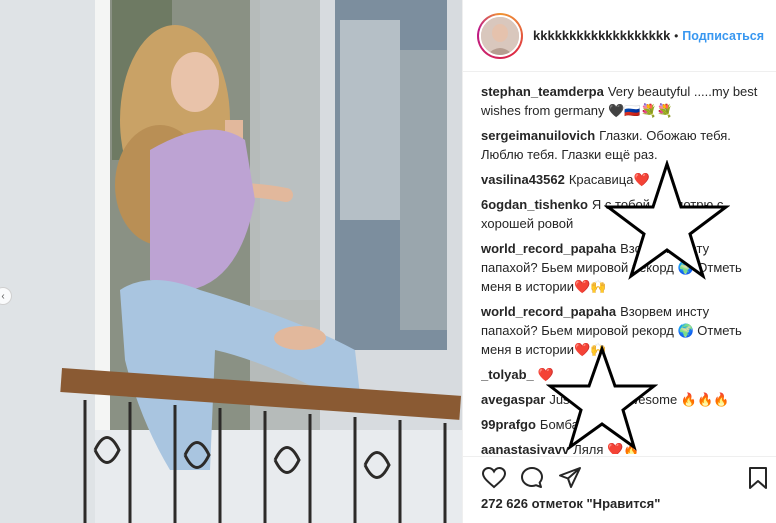  I want to click on list-item: aanastasiyavv Ляля ❤️🔥, so click(623, 447).